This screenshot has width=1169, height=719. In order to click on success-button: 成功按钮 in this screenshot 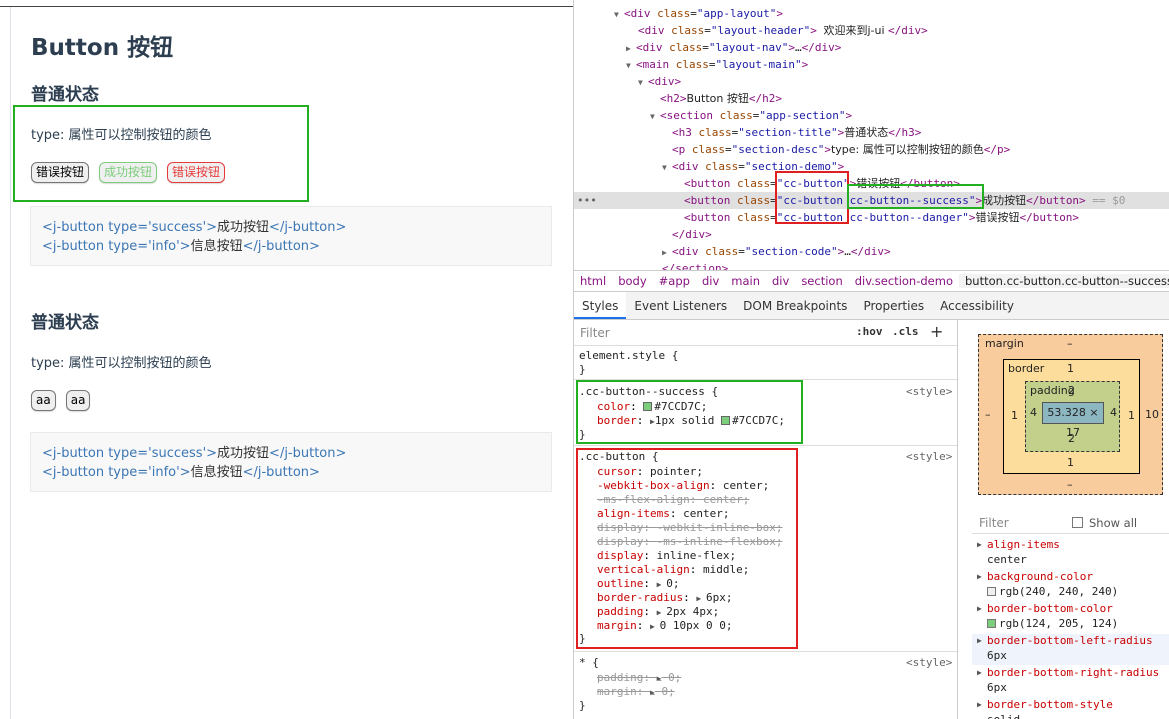, I will do `click(128, 172)`.